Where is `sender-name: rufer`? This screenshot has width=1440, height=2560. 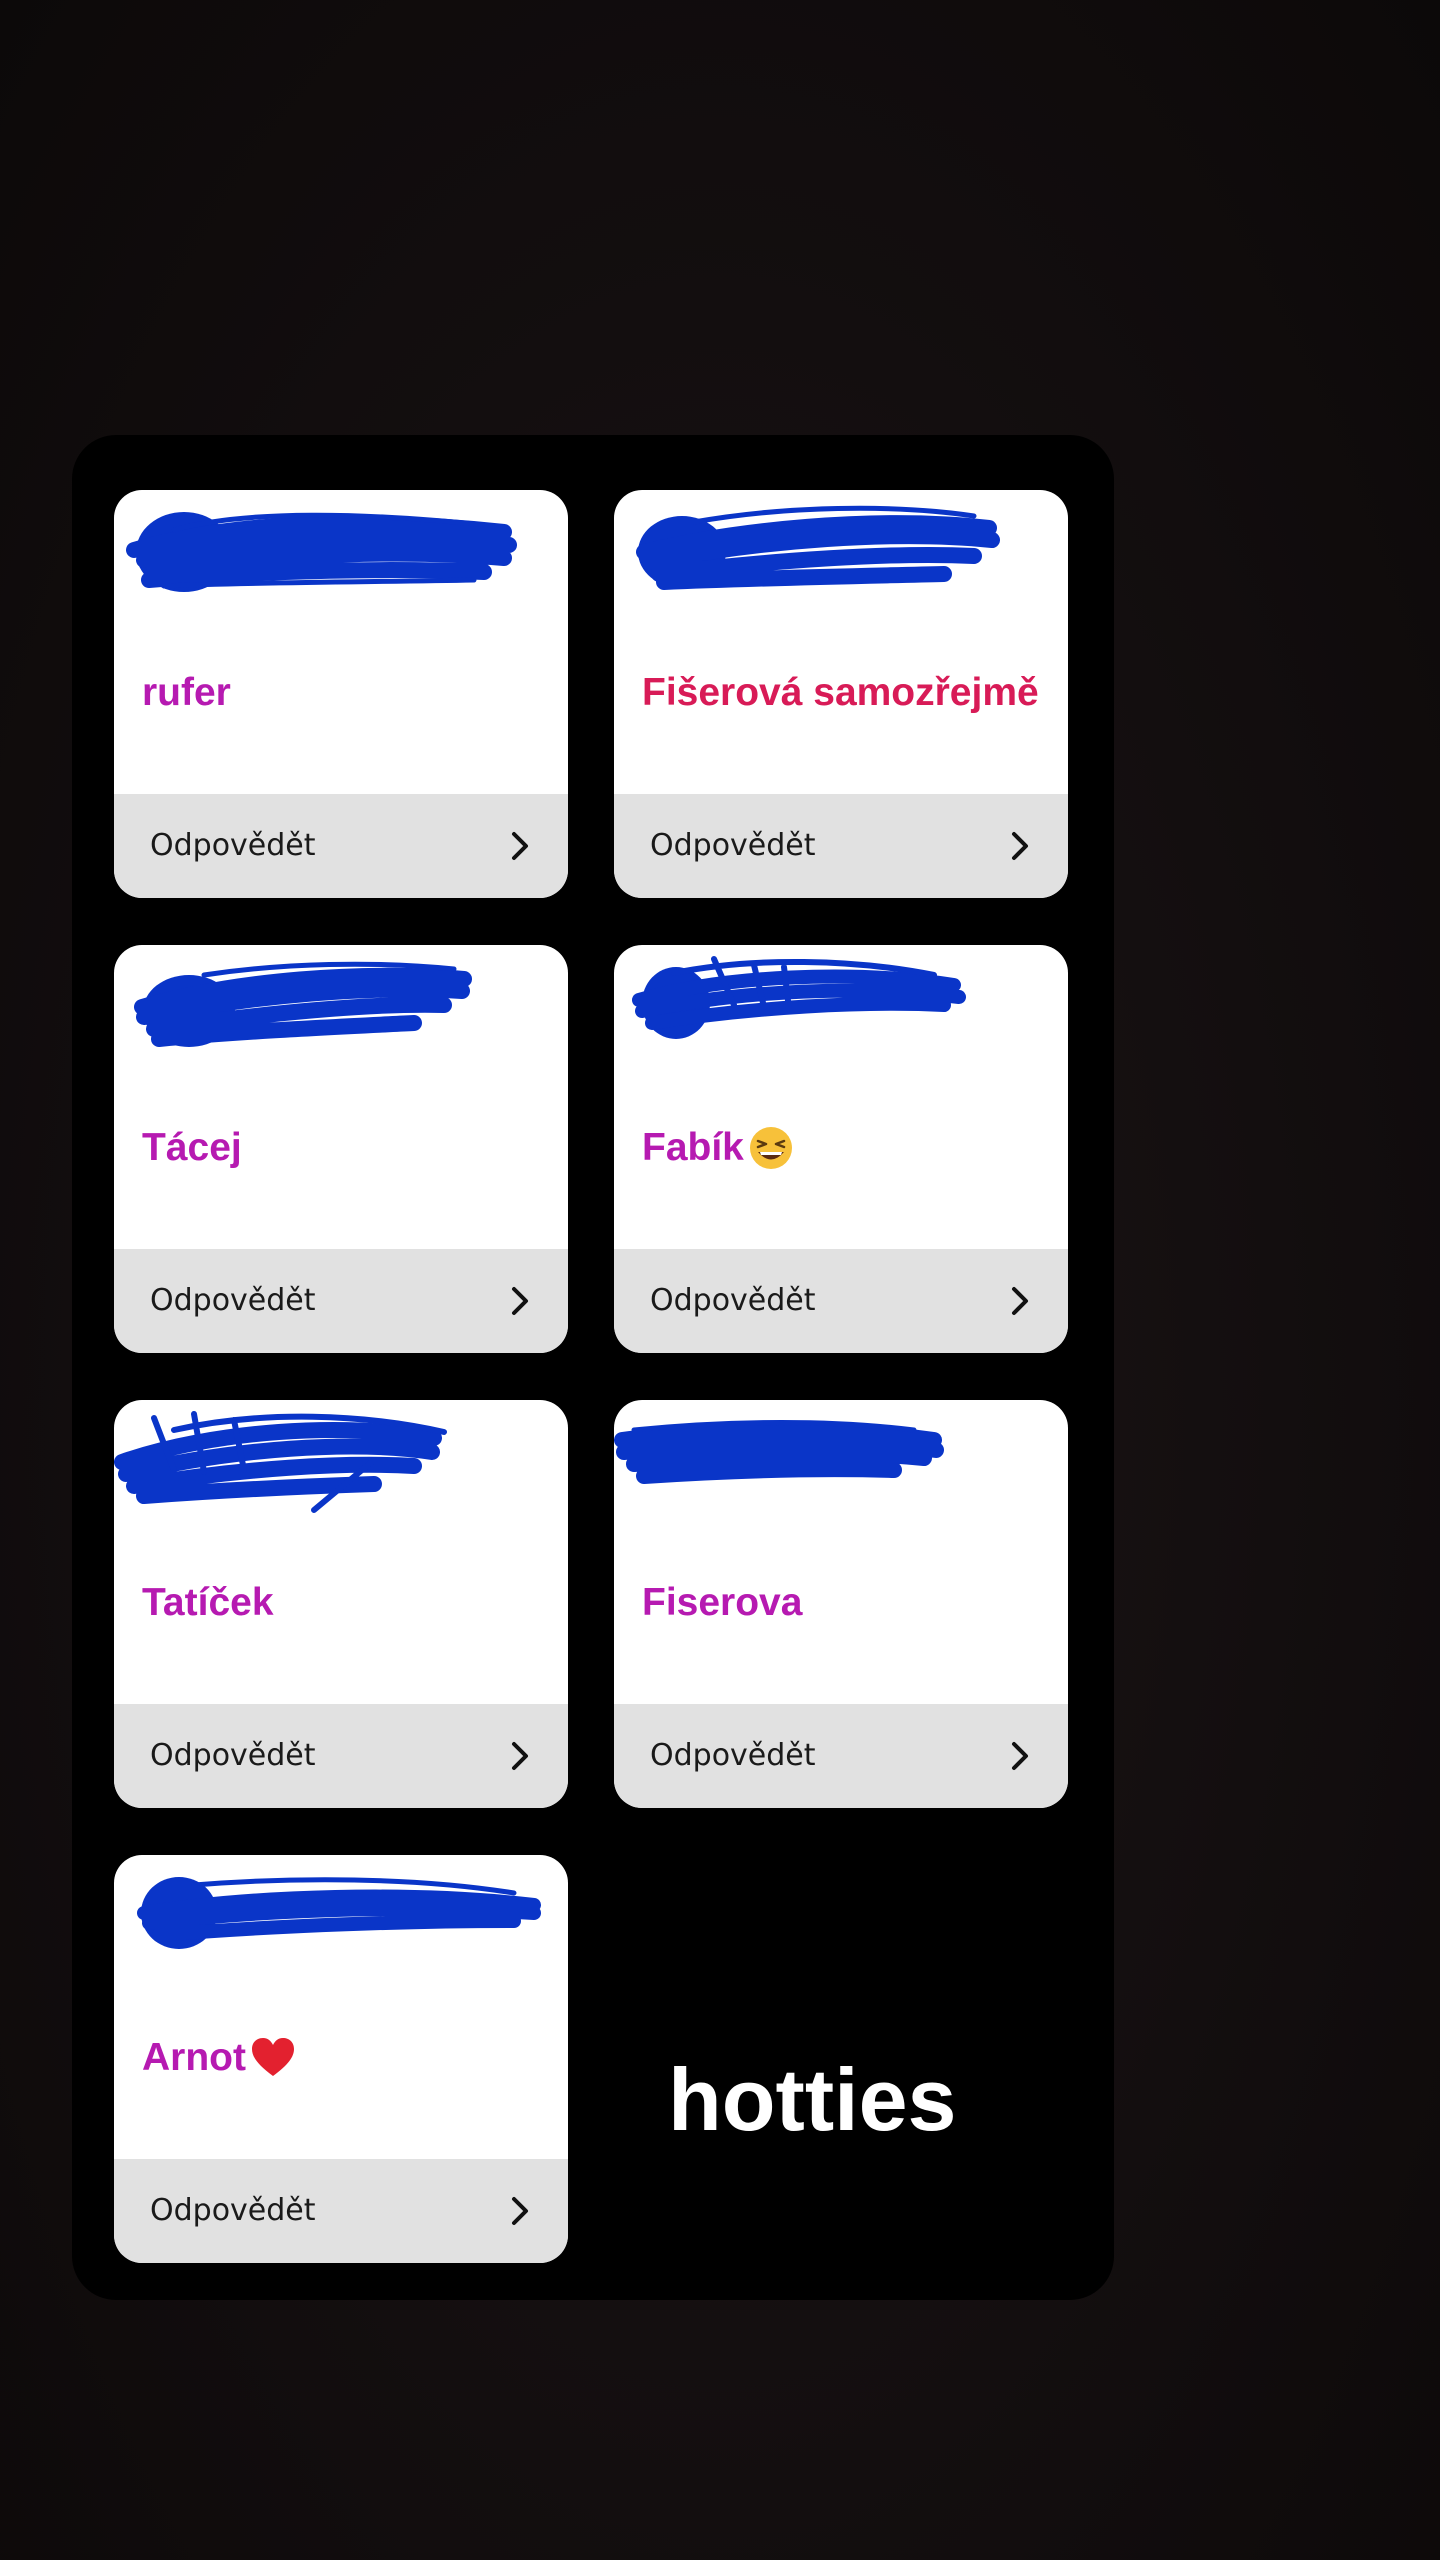
sender-name: rufer is located at coordinates (186, 692).